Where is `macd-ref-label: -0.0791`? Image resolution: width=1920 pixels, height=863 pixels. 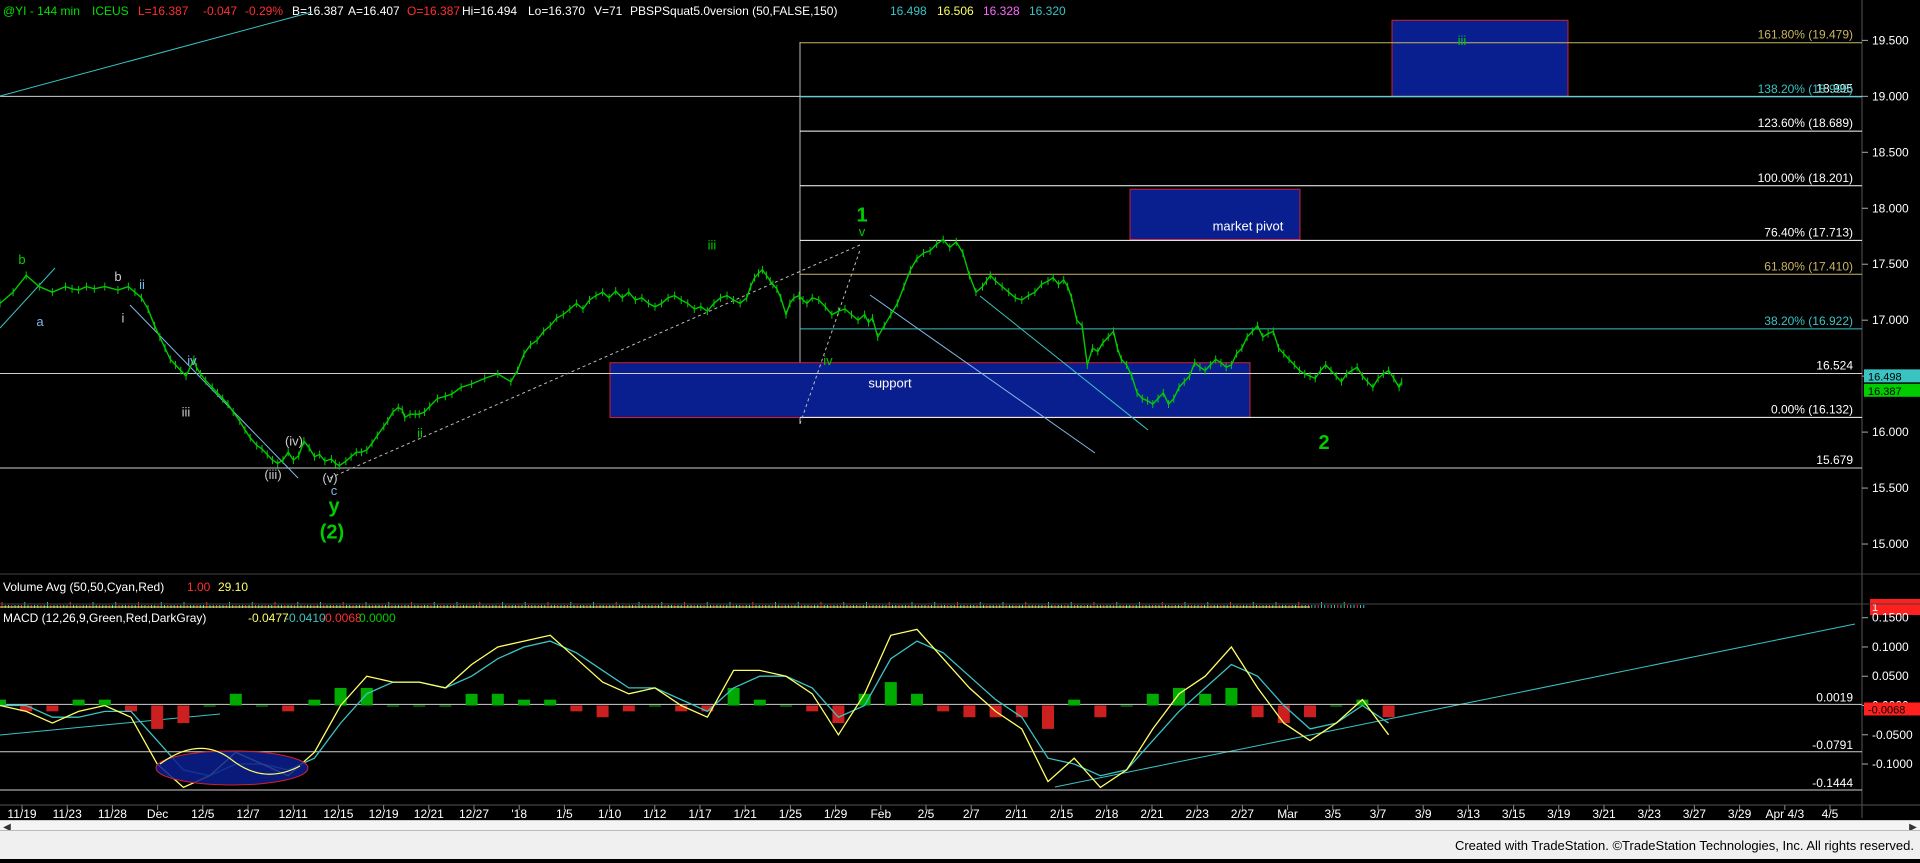 macd-ref-label: -0.0791 is located at coordinates (1832, 745).